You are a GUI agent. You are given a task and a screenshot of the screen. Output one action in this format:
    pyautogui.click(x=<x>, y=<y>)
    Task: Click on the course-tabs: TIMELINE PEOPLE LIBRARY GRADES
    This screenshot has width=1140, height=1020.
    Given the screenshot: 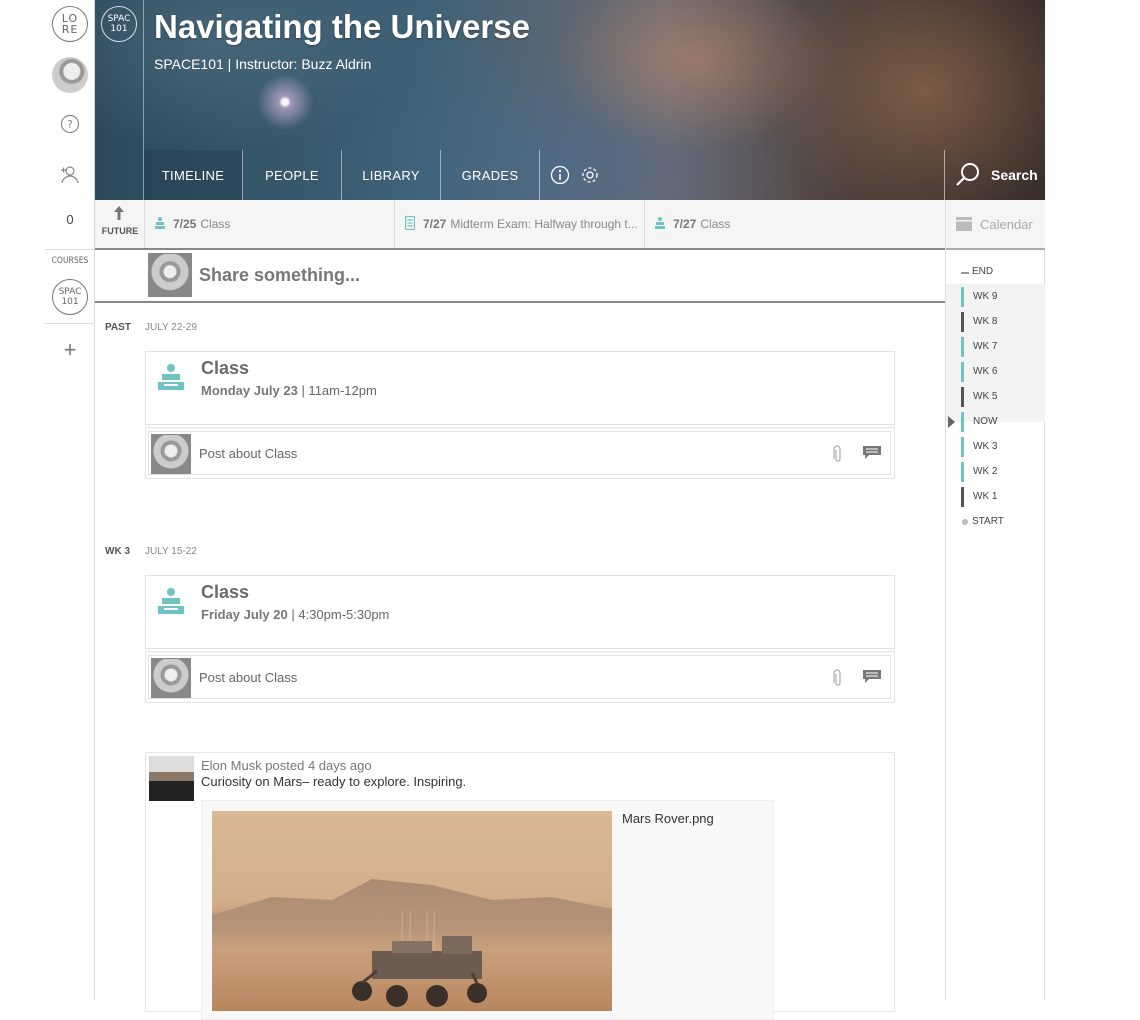 What is the action you would take?
    pyautogui.click(x=342, y=175)
    